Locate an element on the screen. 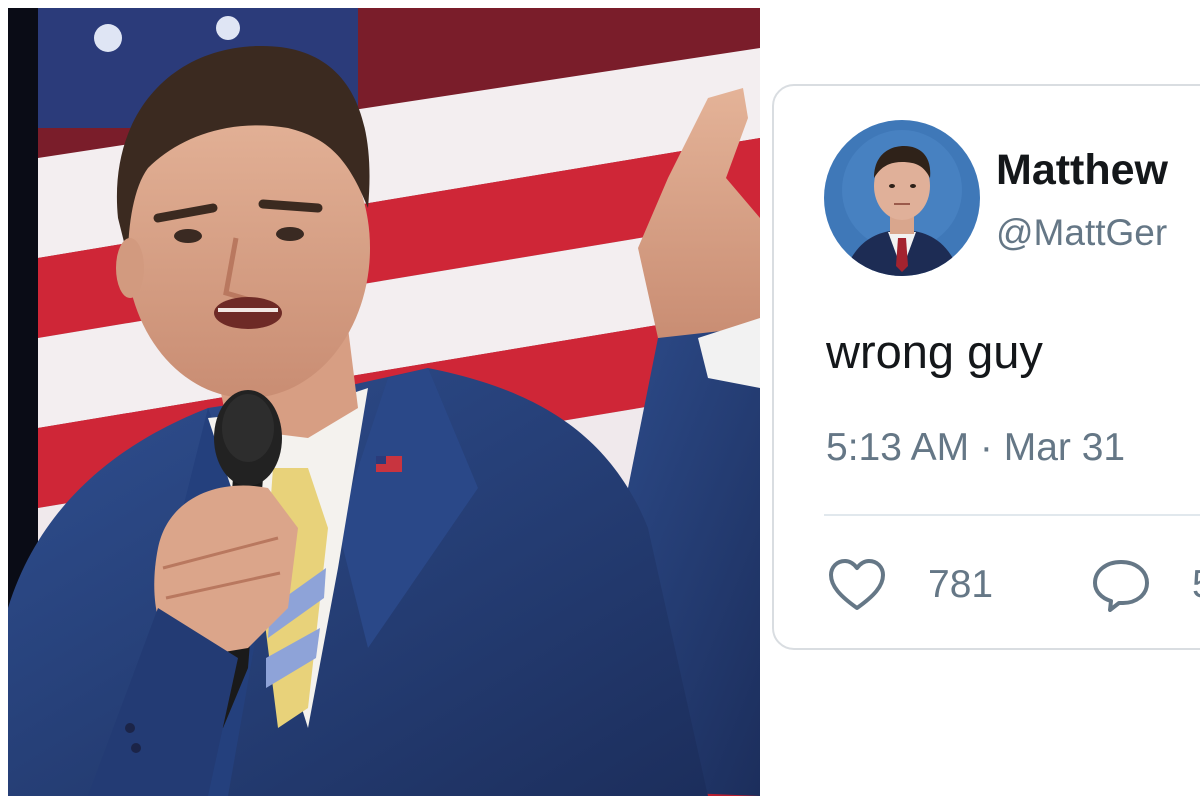  reply-button: 5 is located at coordinates (1146, 585).